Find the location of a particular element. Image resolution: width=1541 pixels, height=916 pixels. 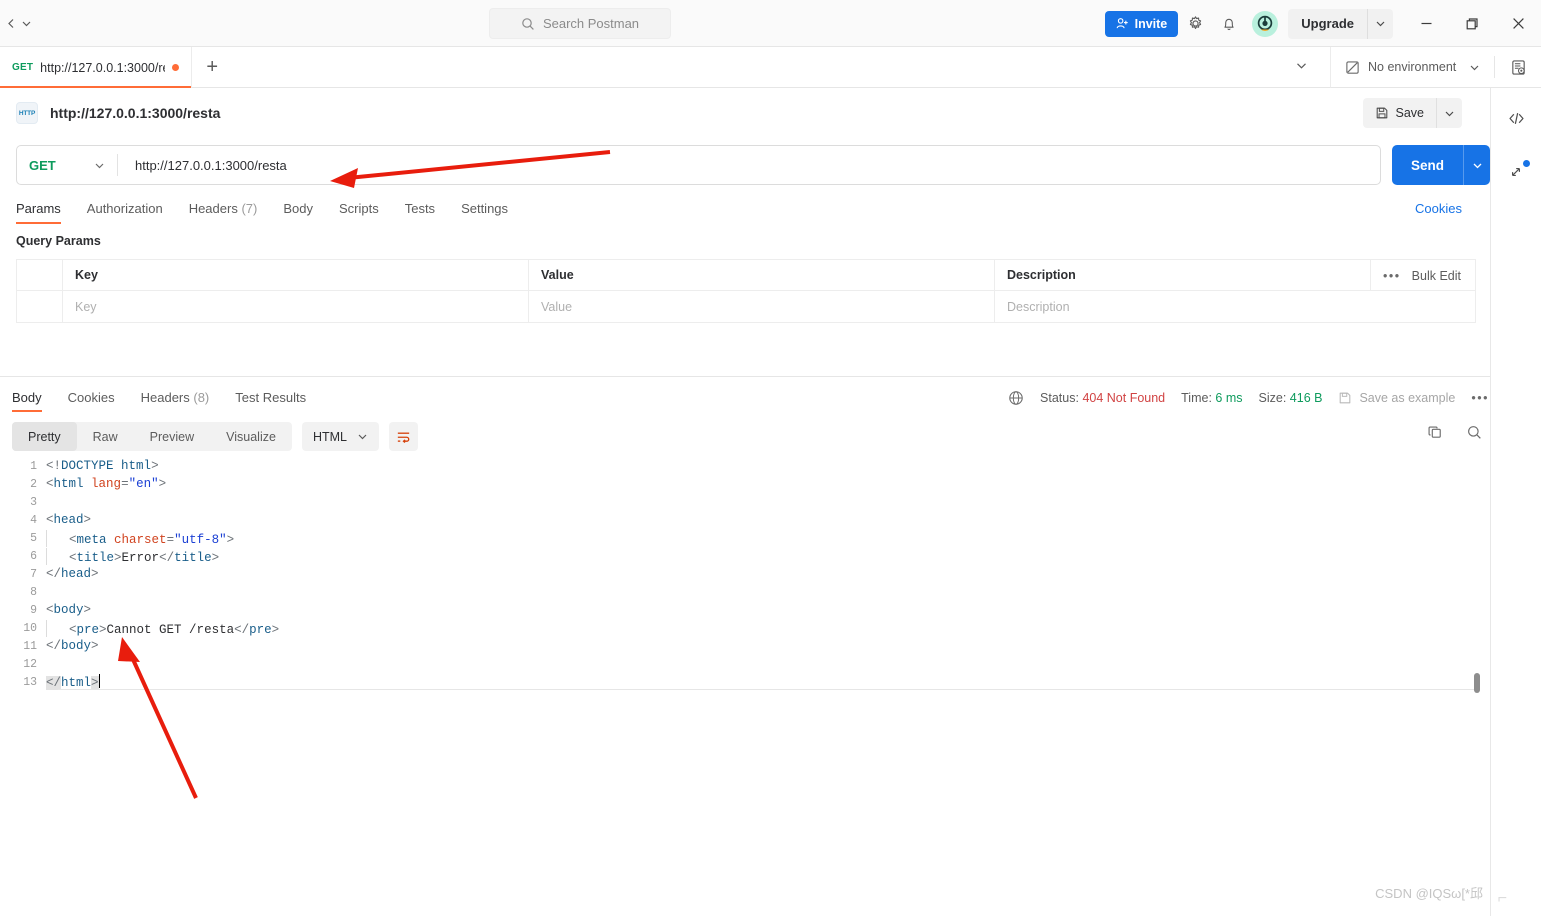

environment-bar: No environment is located at coordinates (1435, 67).